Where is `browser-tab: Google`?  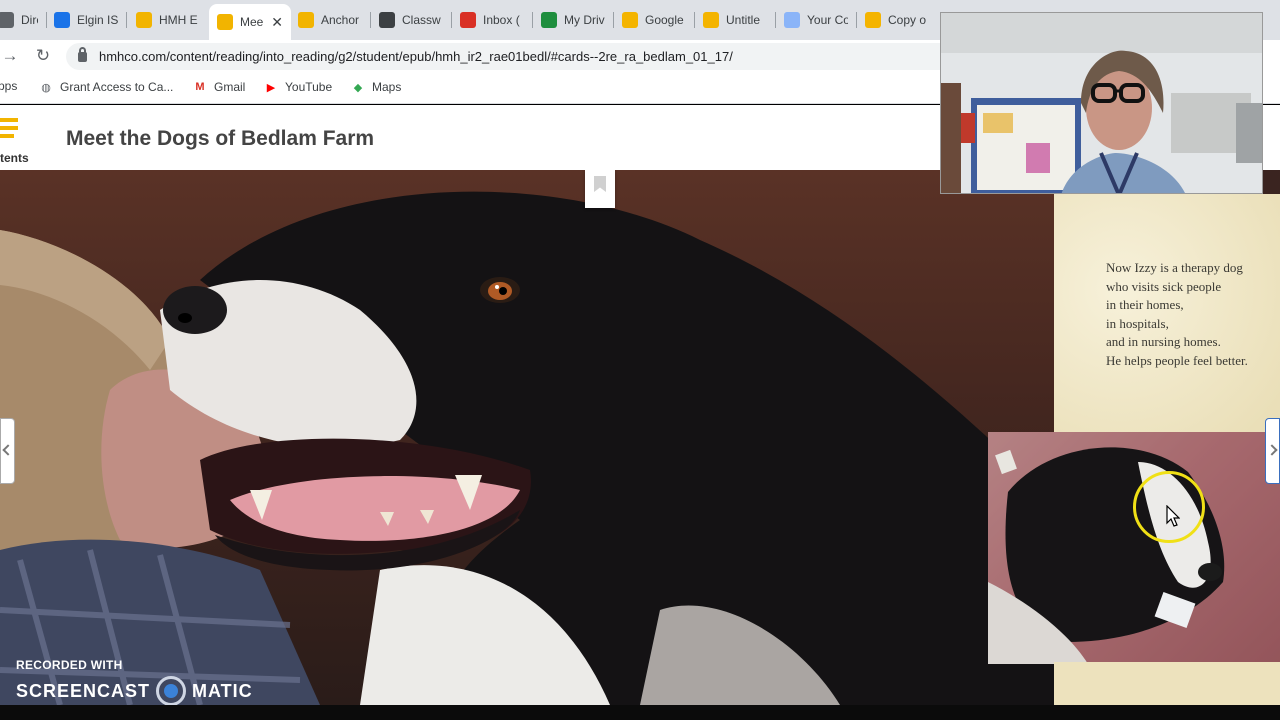
browser-tab: Google is located at coordinates (654, 20).